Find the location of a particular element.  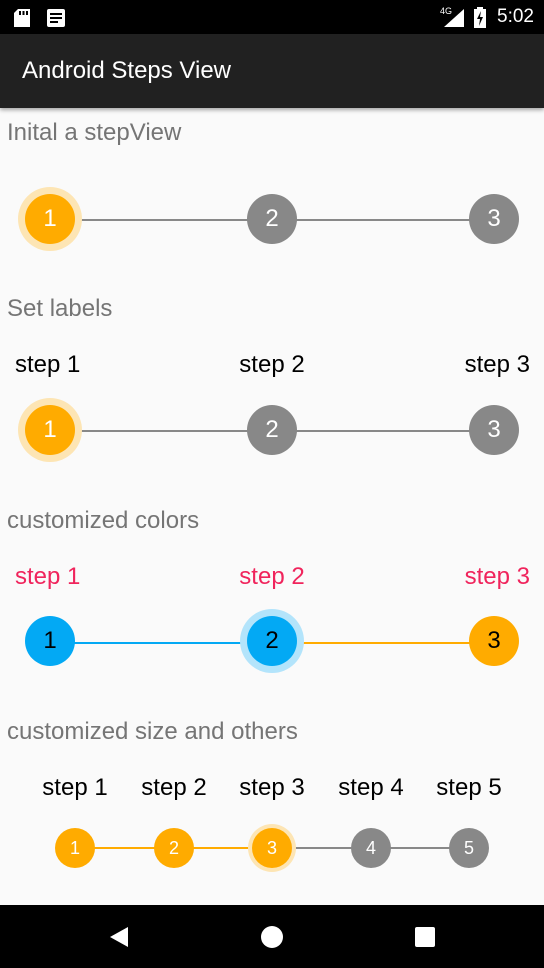

step-number: 4 is located at coordinates (370, 847).